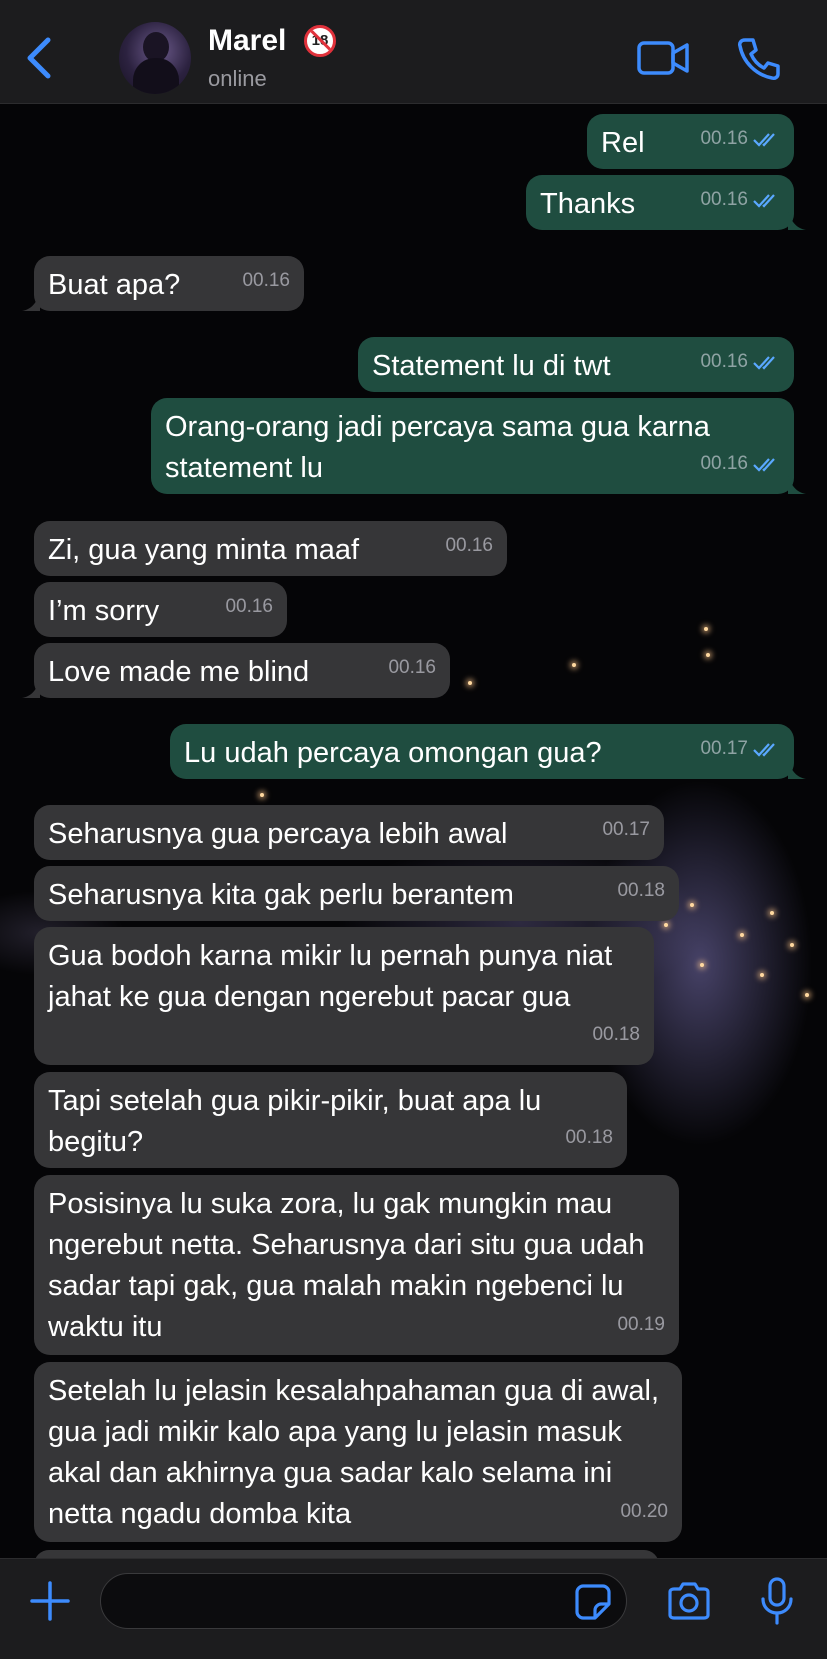  I want to click on chat-header: Marel 18 online, so click(413, 52).